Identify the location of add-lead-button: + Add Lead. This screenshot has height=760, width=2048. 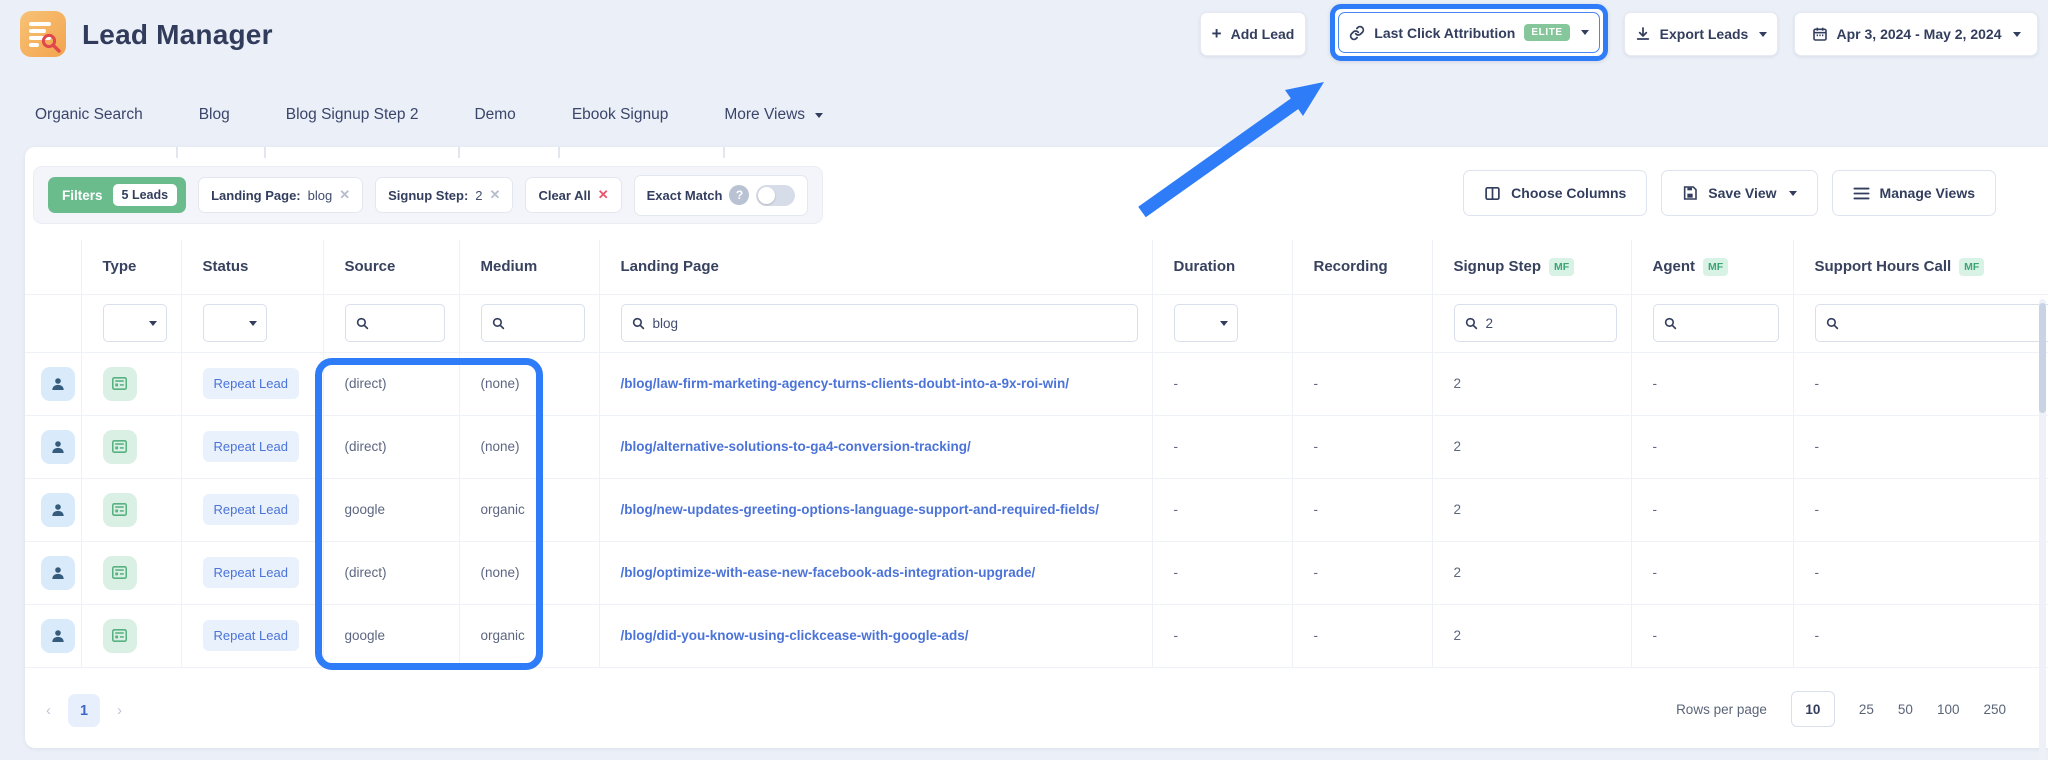
(1253, 34).